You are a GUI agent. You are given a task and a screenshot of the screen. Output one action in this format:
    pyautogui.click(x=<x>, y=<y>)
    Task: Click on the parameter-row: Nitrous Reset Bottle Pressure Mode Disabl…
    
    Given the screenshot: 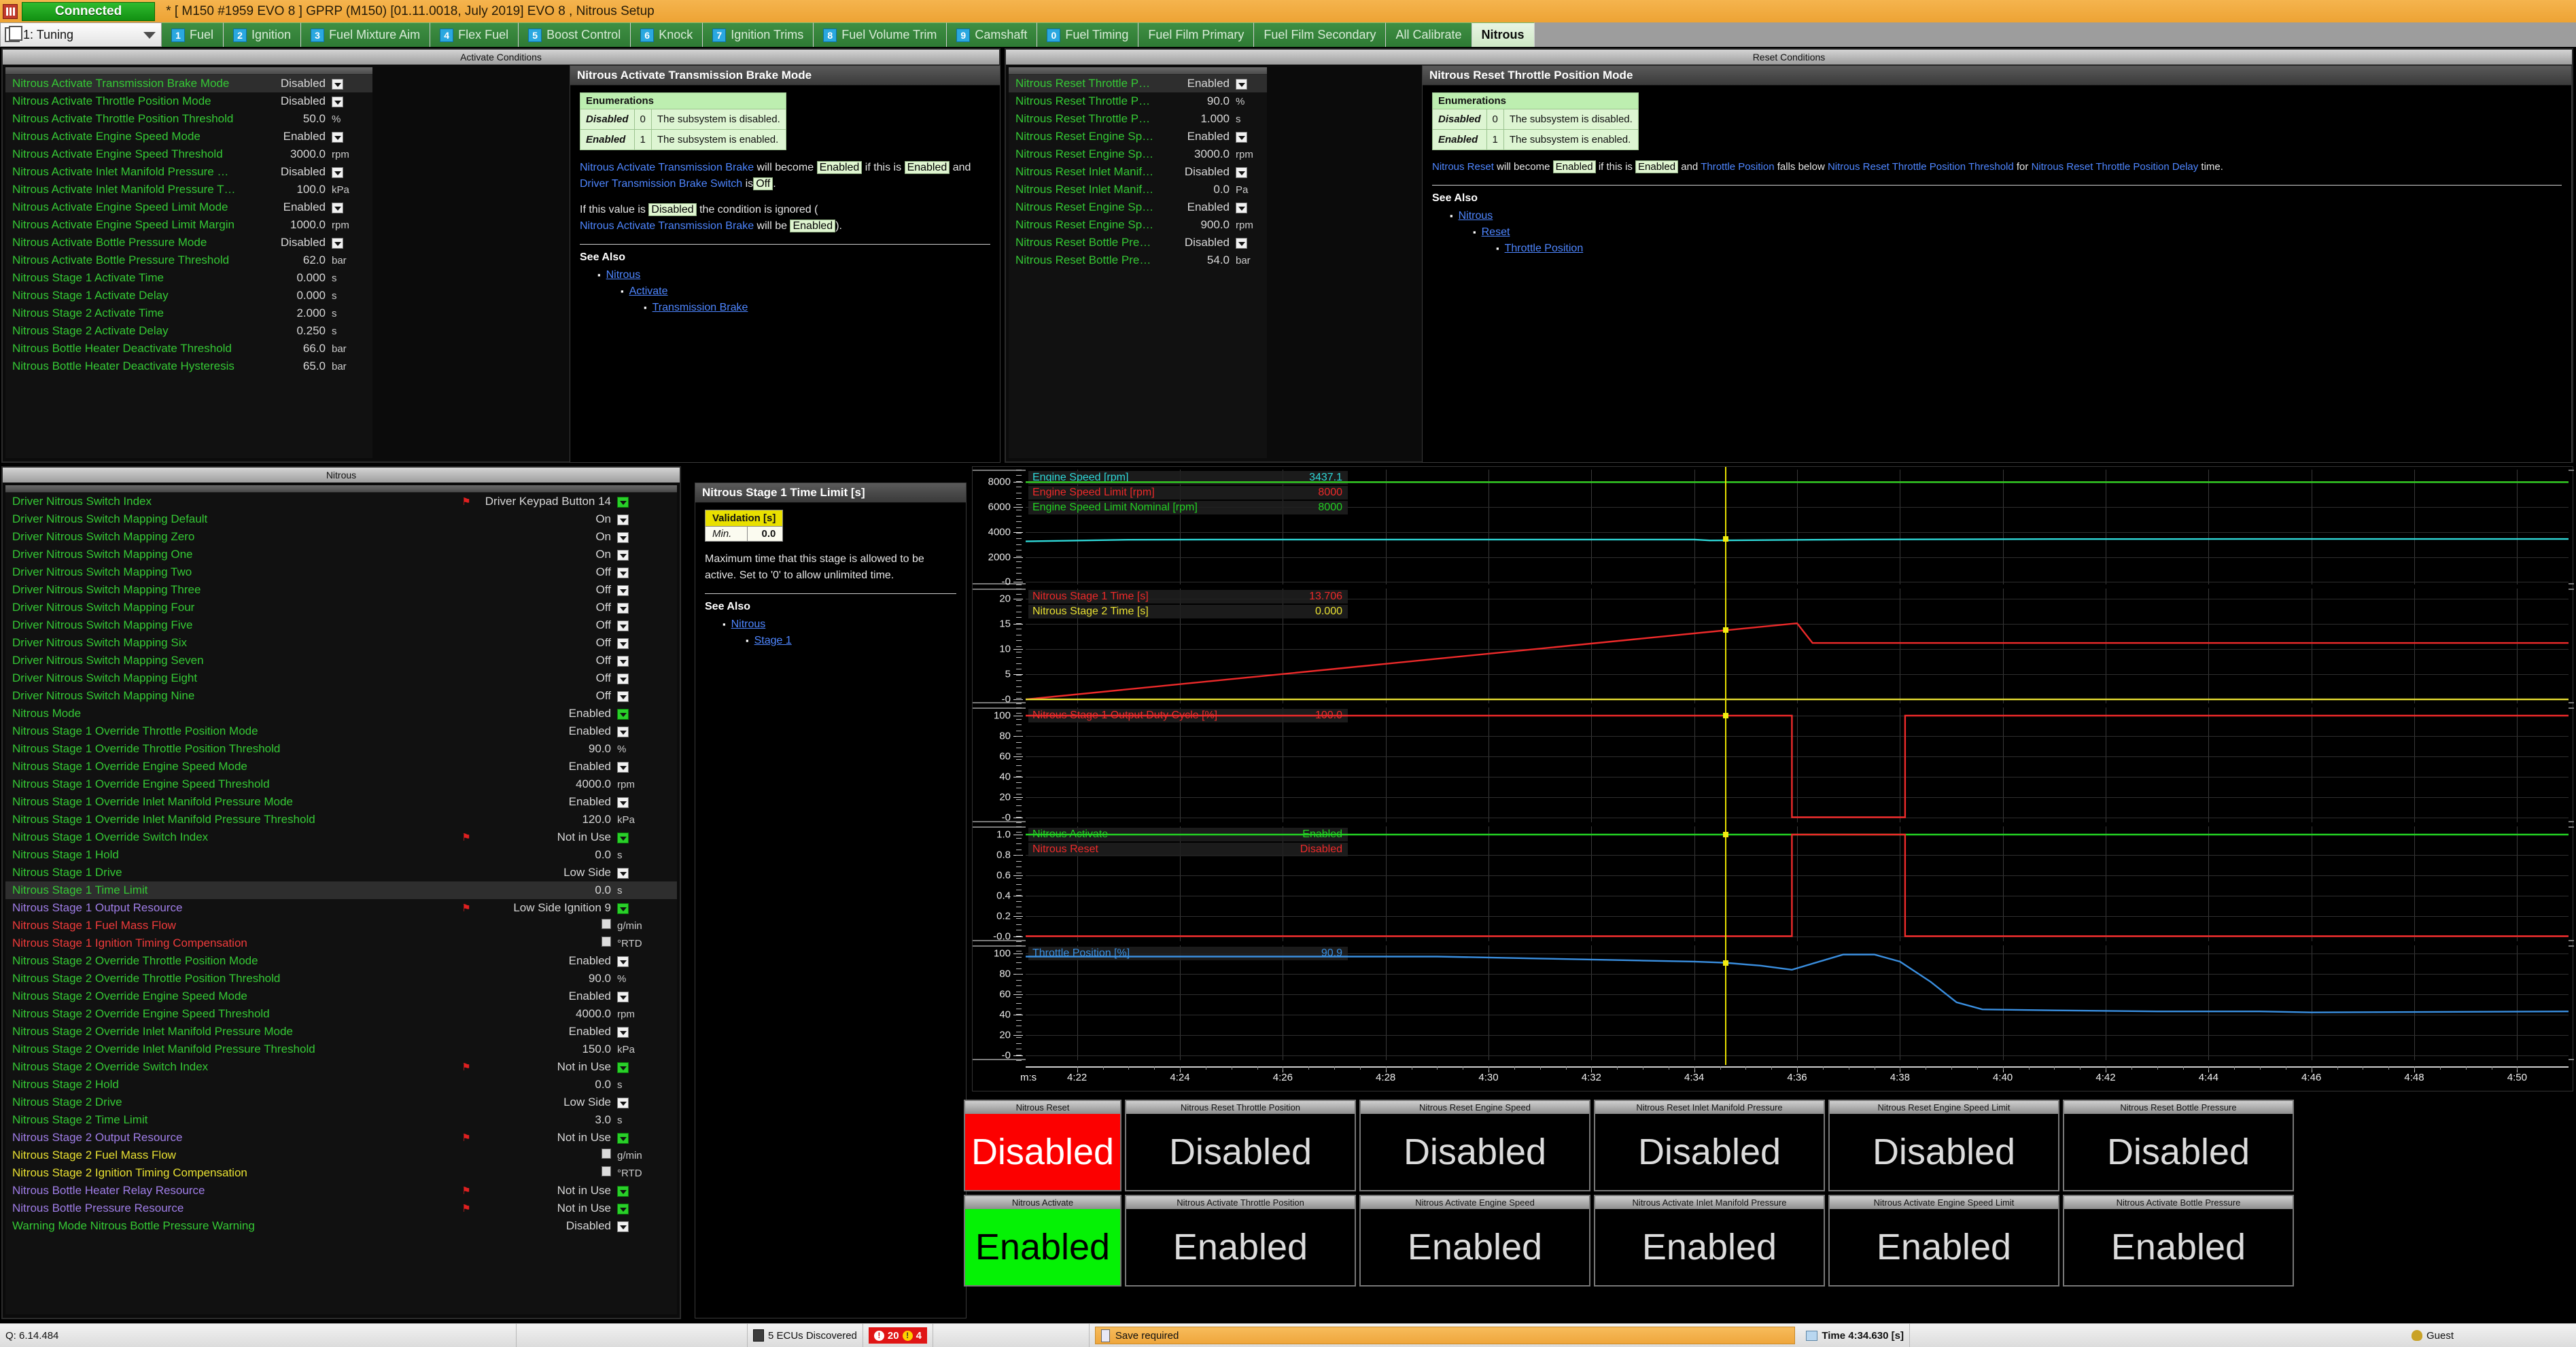 What is the action you would take?
    pyautogui.click(x=1138, y=242)
    